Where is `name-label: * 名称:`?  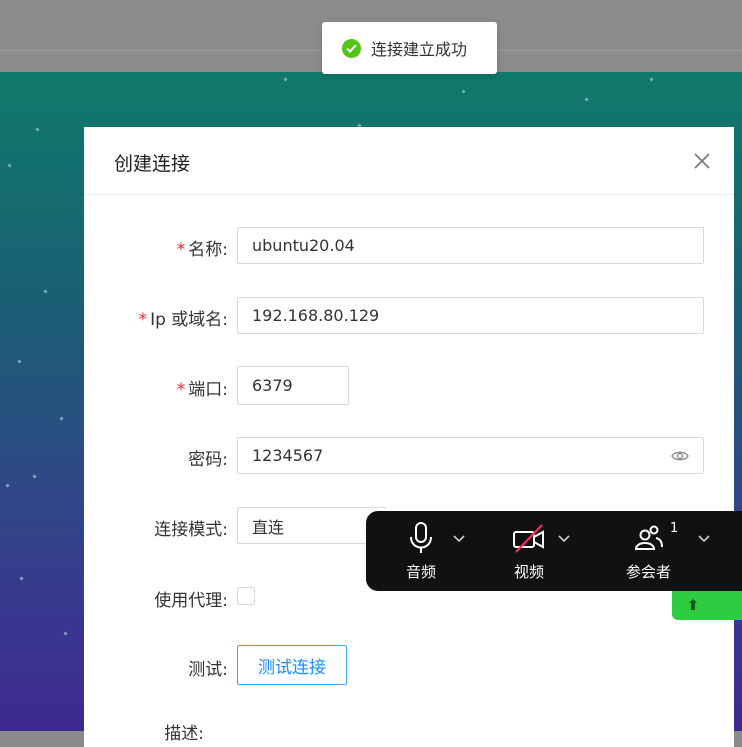
name-label: * 名称: is located at coordinates (202, 247).